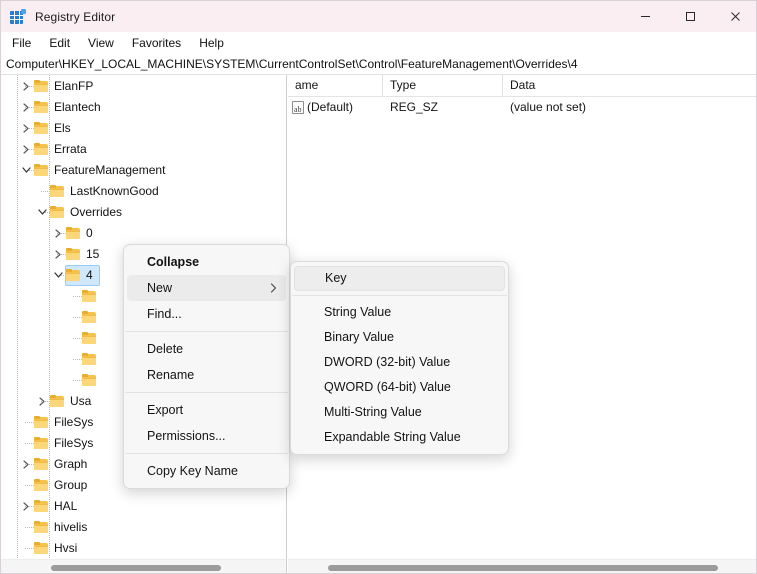 The width and height of the screenshot is (757, 574). What do you see at coordinates (143, 149) in the screenshot?
I see `tree-item-errata: Errata` at bounding box center [143, 149].